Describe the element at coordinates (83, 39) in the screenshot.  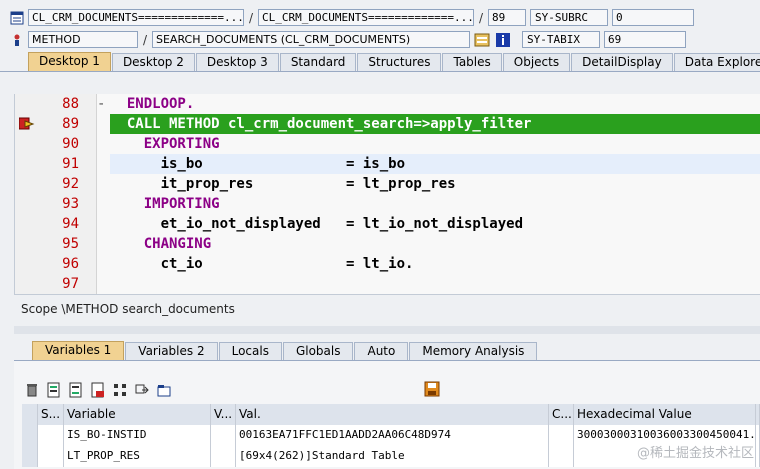
I see `event-type-field: METHOD` at that location.